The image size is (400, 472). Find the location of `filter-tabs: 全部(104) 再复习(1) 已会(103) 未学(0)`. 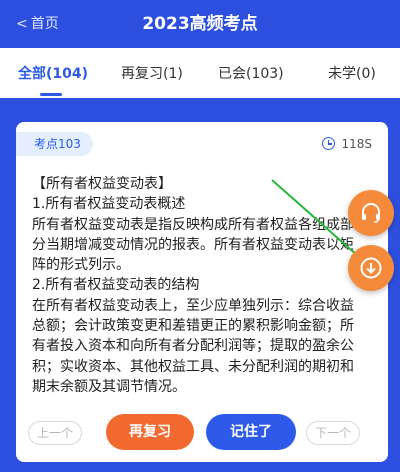

filter-tabs: 全部(104) 再复习(1) 已会(103) 未学(0) is located at coordinates (200, 73).